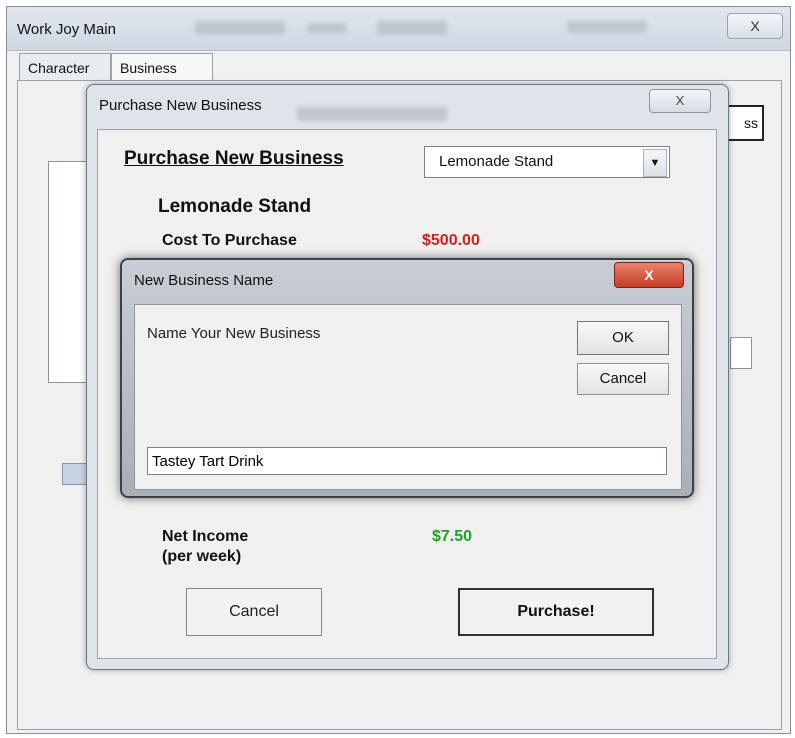 The width and height of the screenshot is (795, 738). What do you see at coordinates (65, 67) in the screenshot?
I see `tab-character: Character` at bounding box center [65, 67].